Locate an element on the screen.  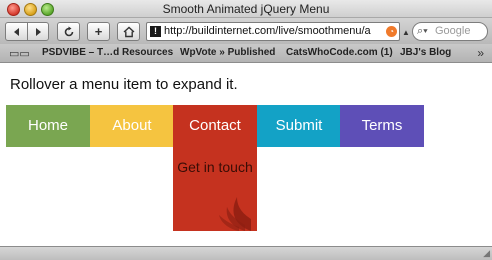
home-button is located at coordinates (128, 31).